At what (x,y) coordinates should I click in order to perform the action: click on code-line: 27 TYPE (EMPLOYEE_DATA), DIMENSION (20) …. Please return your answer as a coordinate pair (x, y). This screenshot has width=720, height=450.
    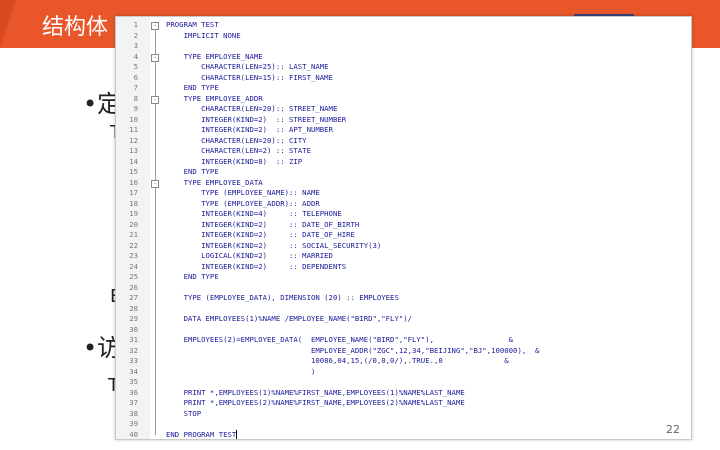
    Looking at the image, I should click on (403, 298).